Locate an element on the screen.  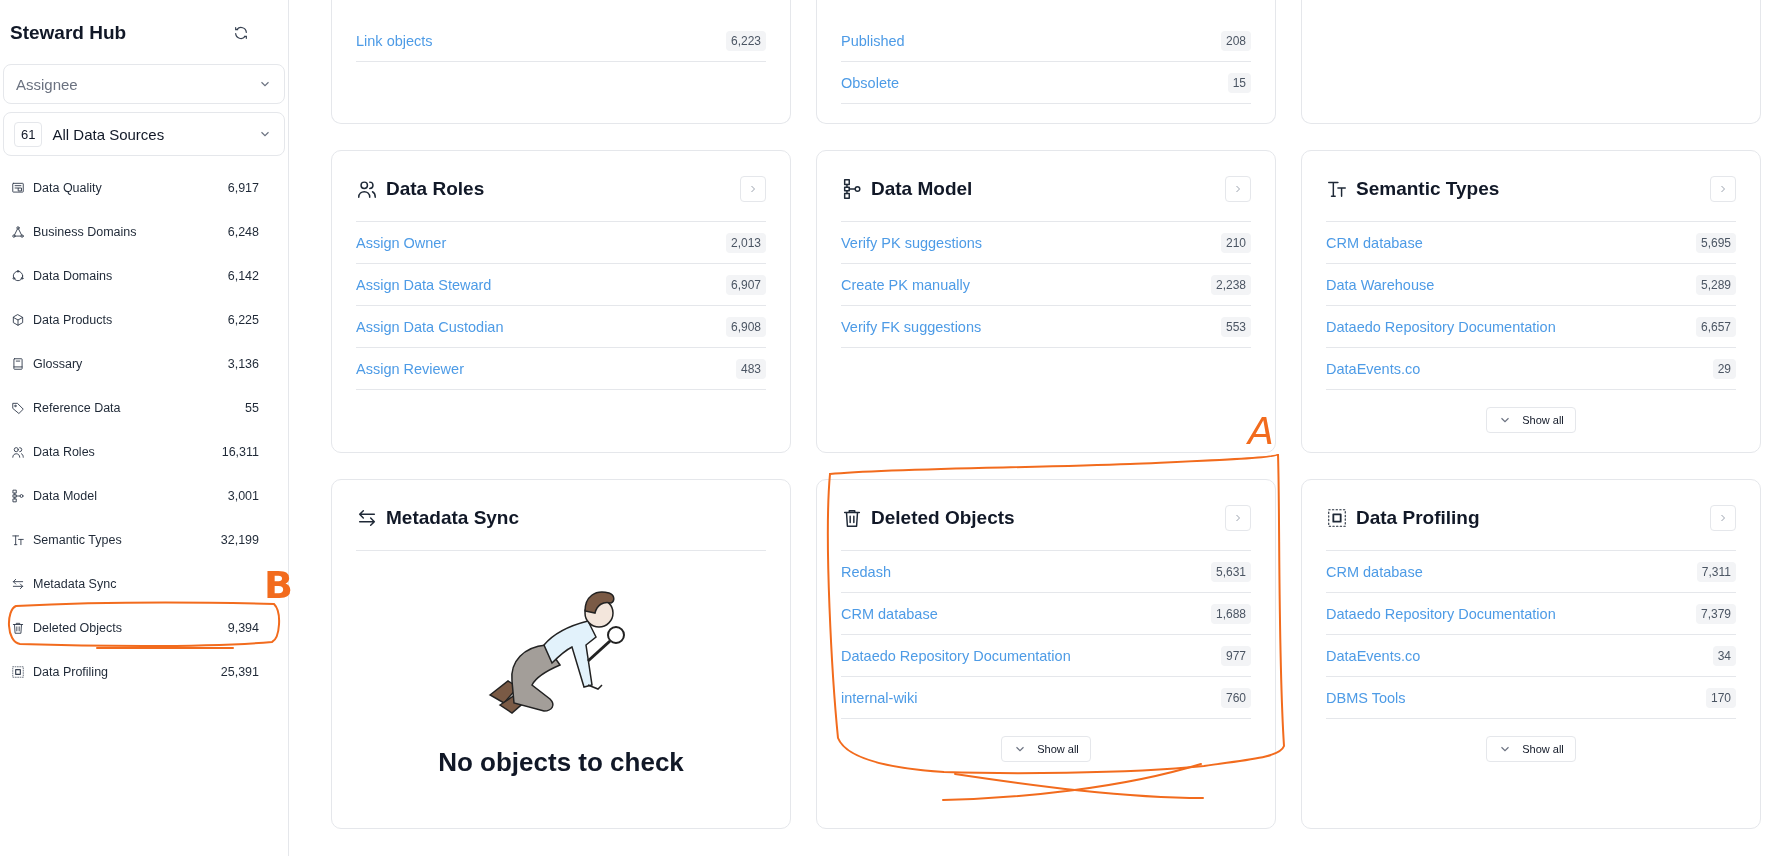
task-link: Redash is located at coordinates (866, 571).